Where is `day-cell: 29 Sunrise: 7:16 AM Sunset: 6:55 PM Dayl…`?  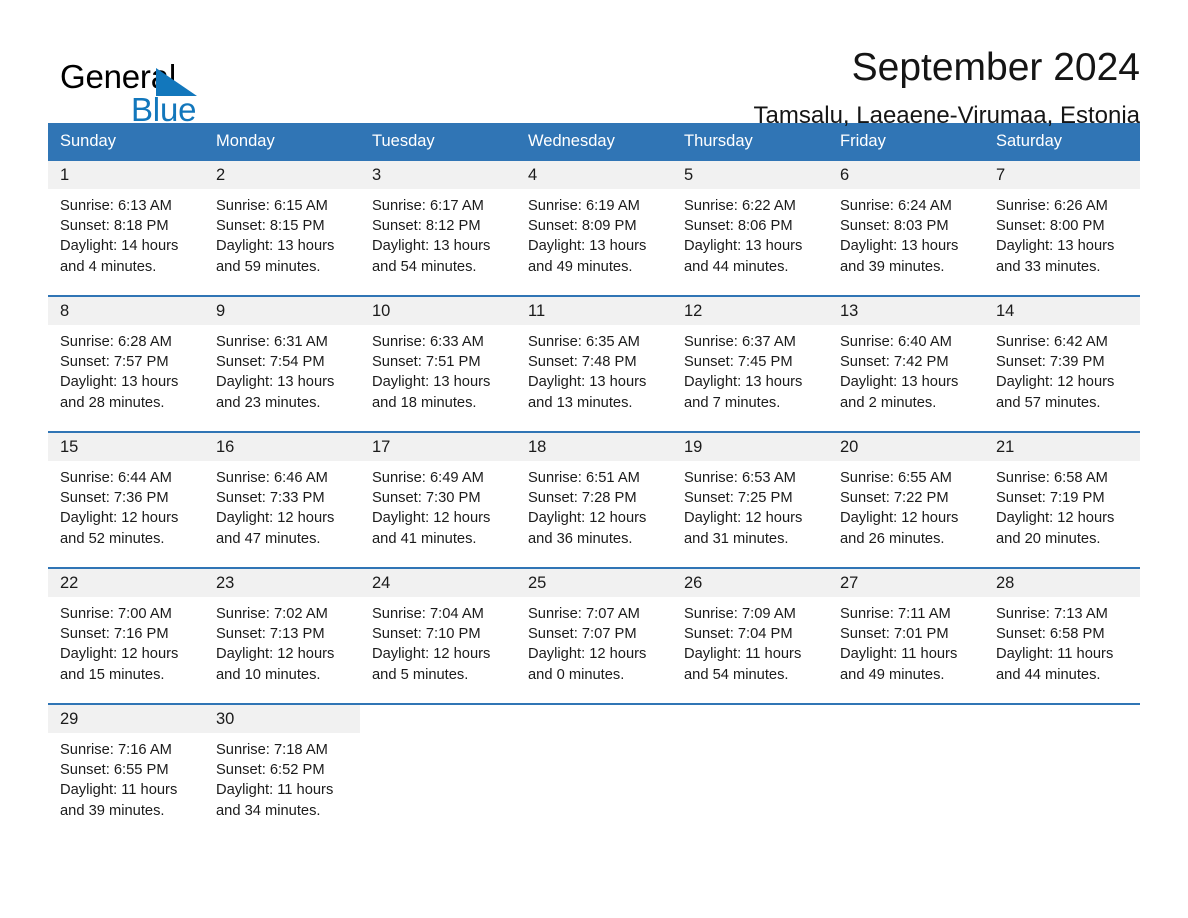 day-cell: 29 Sunrise: 7:16 AM Sunset: 6:55 PM Dayl… is located at coordinates (126, 771).